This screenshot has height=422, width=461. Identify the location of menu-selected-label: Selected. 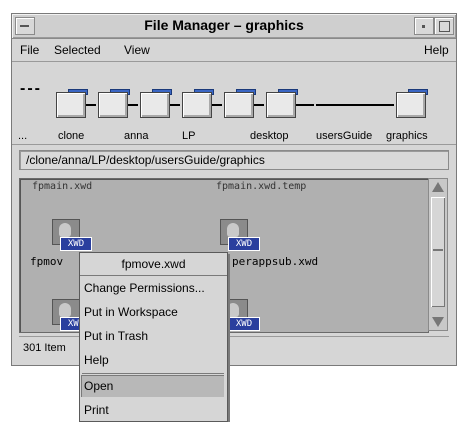
(77, 50).